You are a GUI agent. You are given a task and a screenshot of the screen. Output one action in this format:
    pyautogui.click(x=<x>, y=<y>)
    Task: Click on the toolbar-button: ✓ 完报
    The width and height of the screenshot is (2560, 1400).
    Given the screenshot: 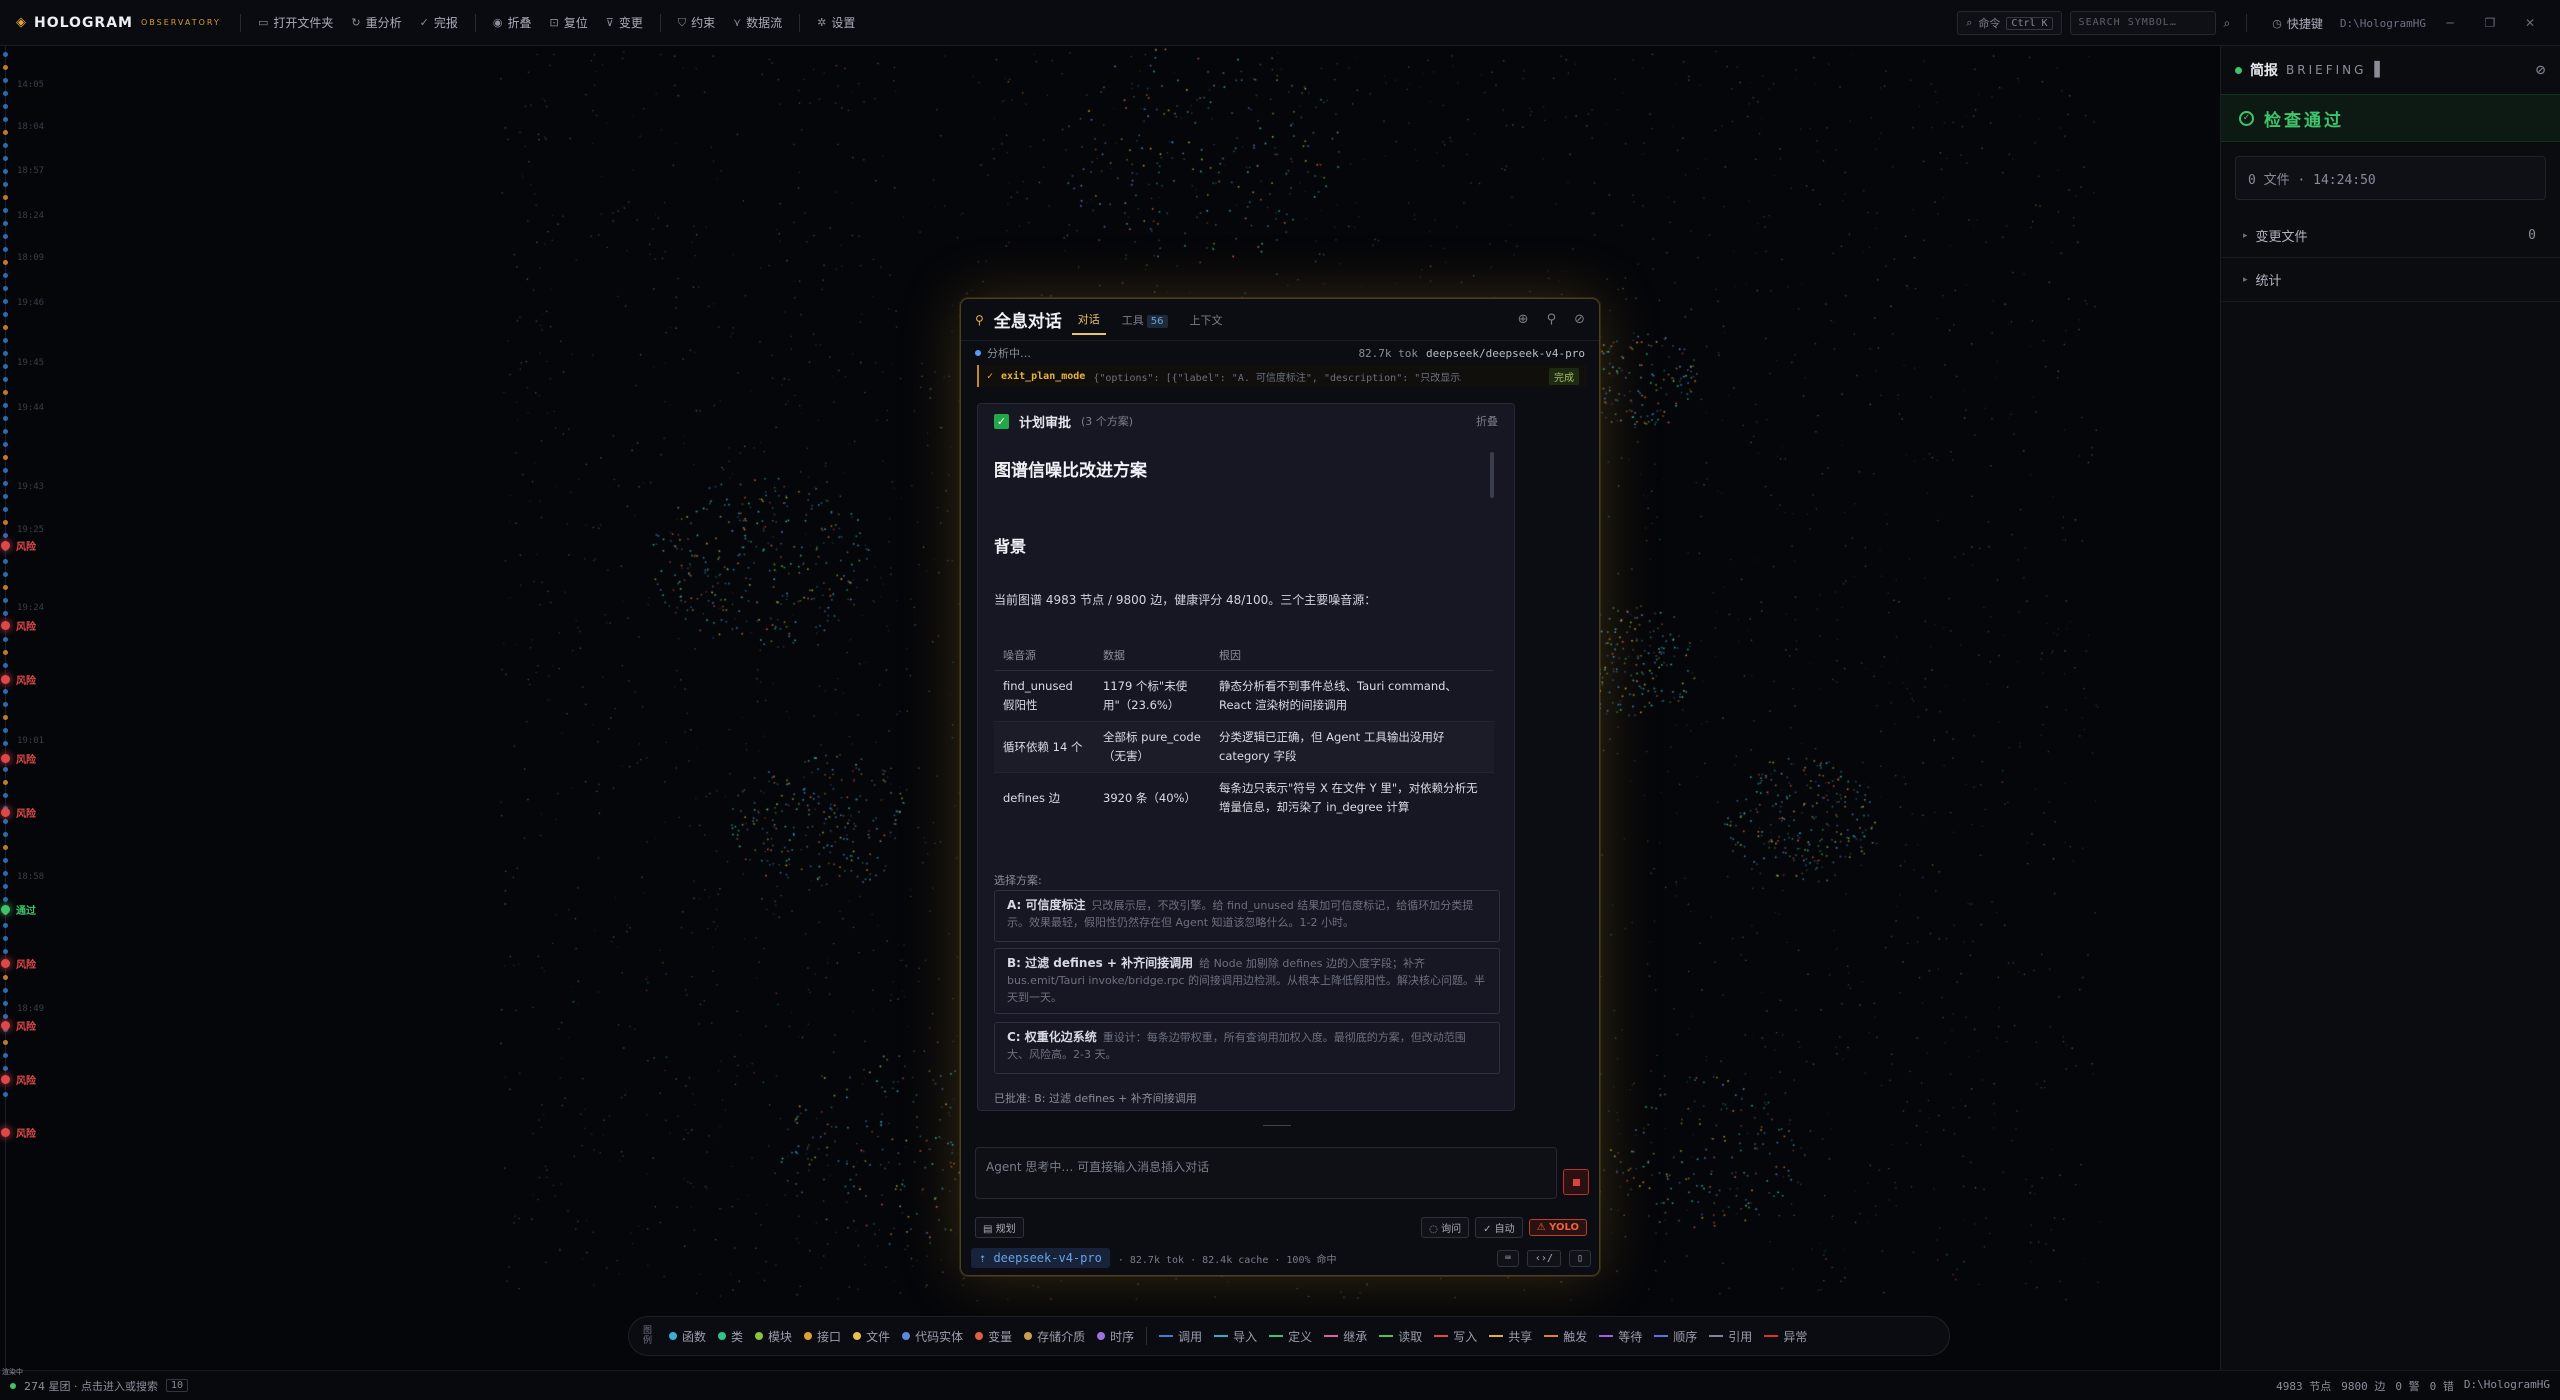 What is the action you would take?
    pyautogui.click(x=439, y=23)
    